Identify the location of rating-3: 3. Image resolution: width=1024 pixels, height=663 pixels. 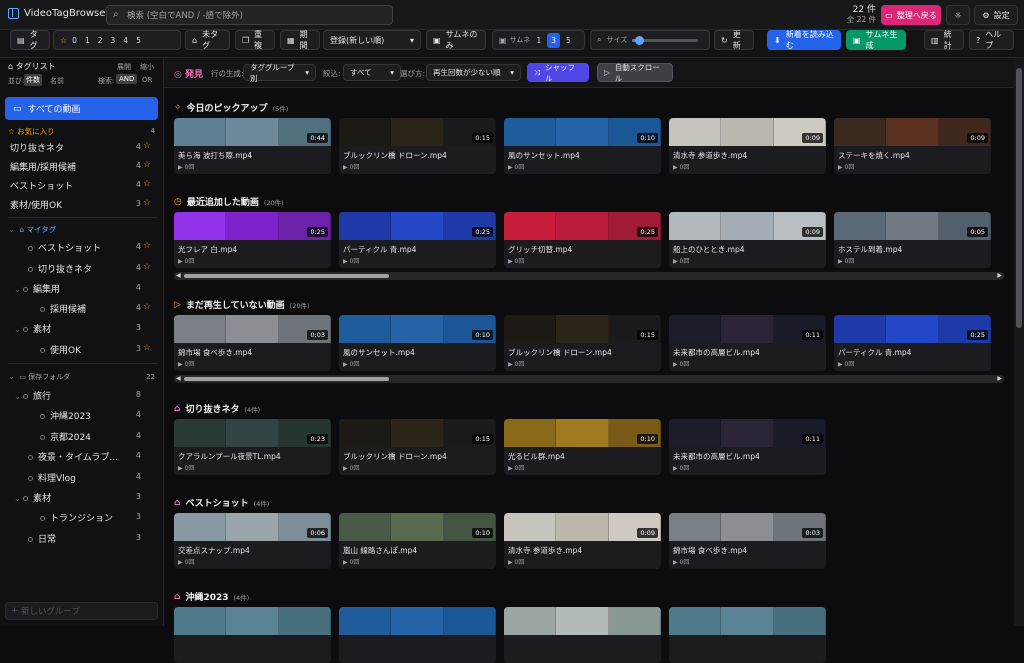
(113, 40).